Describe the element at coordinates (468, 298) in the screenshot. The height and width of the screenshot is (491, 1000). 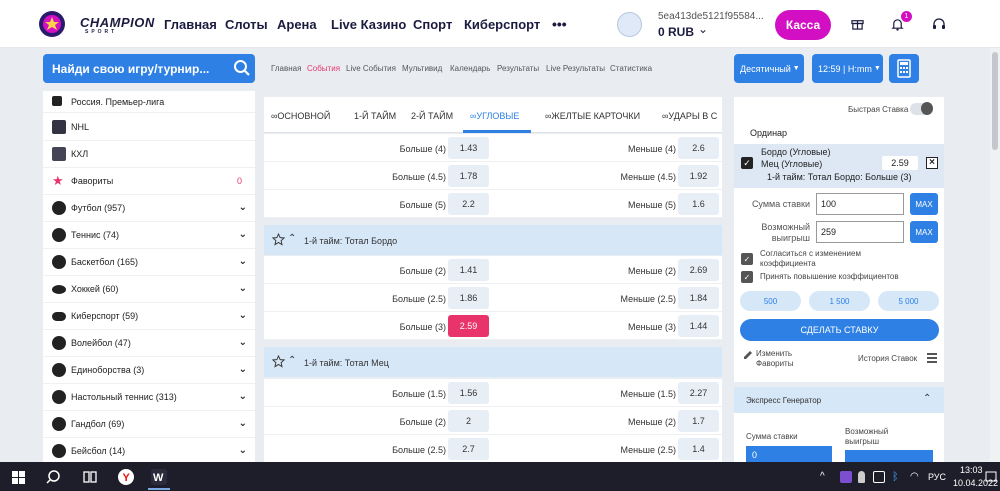
I see `odd-button: 1.86` at that location.